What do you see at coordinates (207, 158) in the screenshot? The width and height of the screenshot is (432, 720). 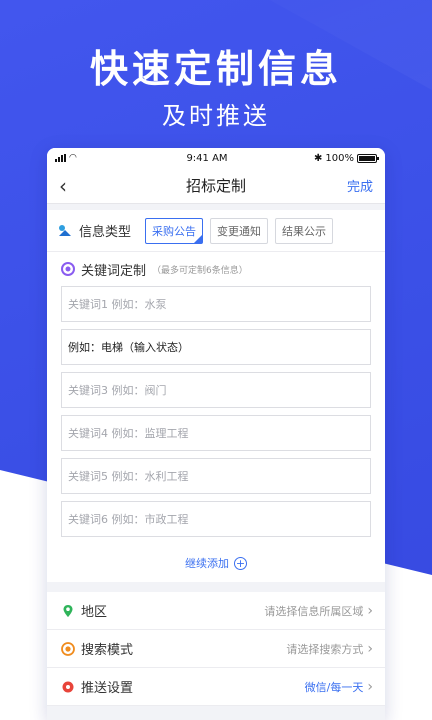 I see `status-time: 9:41 AM` at bounding box center [207, 158].